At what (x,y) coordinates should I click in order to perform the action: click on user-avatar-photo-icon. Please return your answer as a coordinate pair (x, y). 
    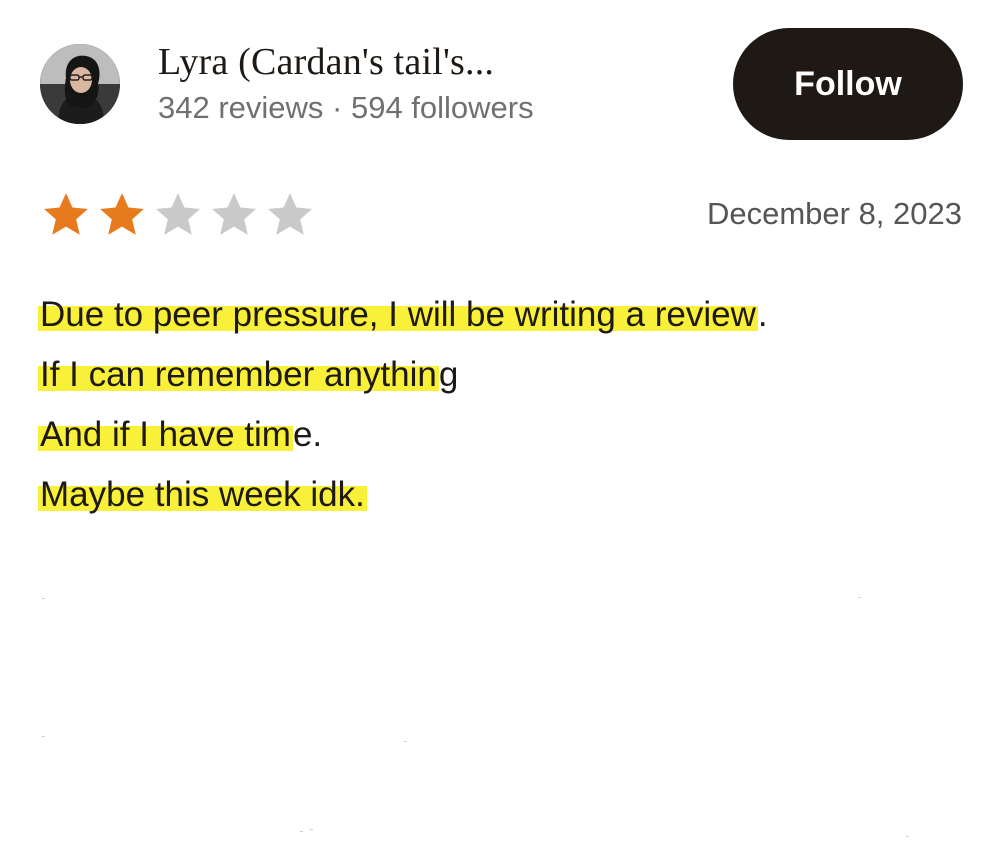
    Looking at the image, I should click on (80, 84).